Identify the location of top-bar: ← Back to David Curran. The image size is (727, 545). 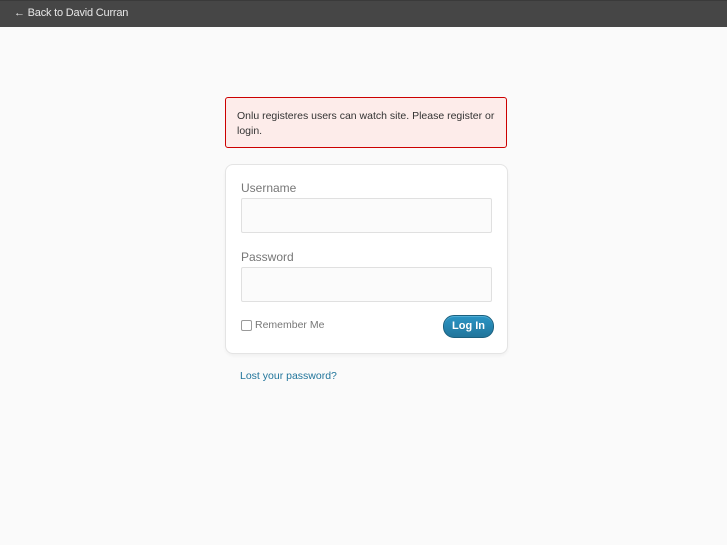
(363, 13).